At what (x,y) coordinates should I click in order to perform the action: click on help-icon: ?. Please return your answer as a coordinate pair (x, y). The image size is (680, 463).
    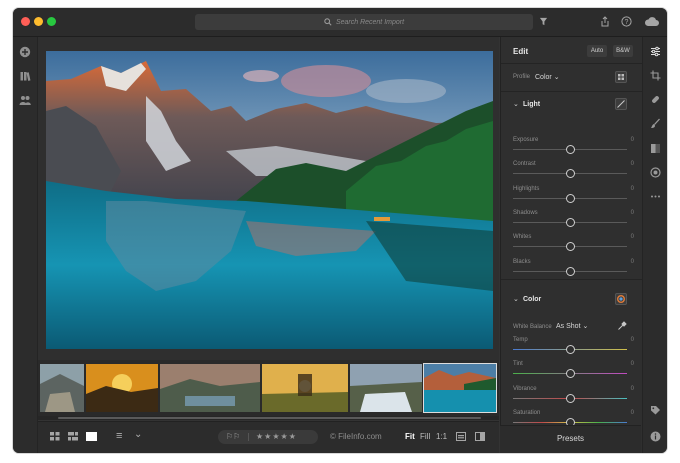
    Looking at the image, I should click on (626, 21).